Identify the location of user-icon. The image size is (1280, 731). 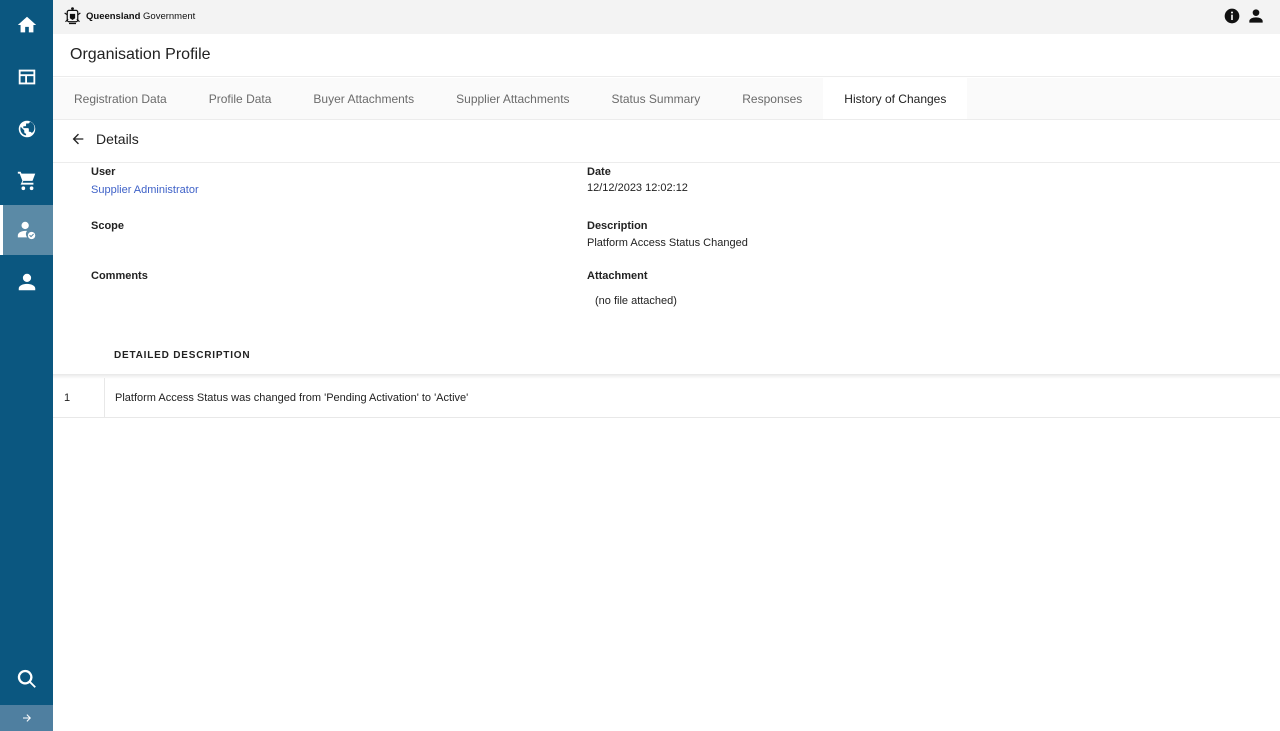
(26, 282).